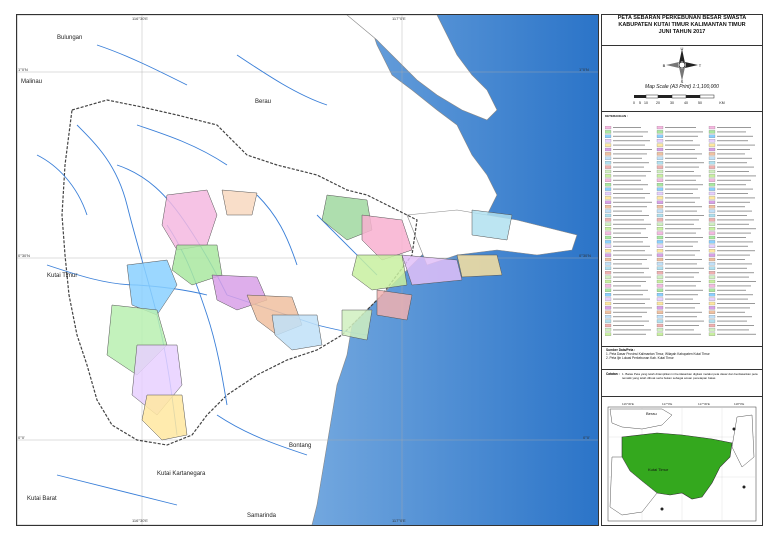  What do you see at coordinates (672, 103) in the screenshot?
I see `scale-tick-30: 30` at bounding box center [672, 103].